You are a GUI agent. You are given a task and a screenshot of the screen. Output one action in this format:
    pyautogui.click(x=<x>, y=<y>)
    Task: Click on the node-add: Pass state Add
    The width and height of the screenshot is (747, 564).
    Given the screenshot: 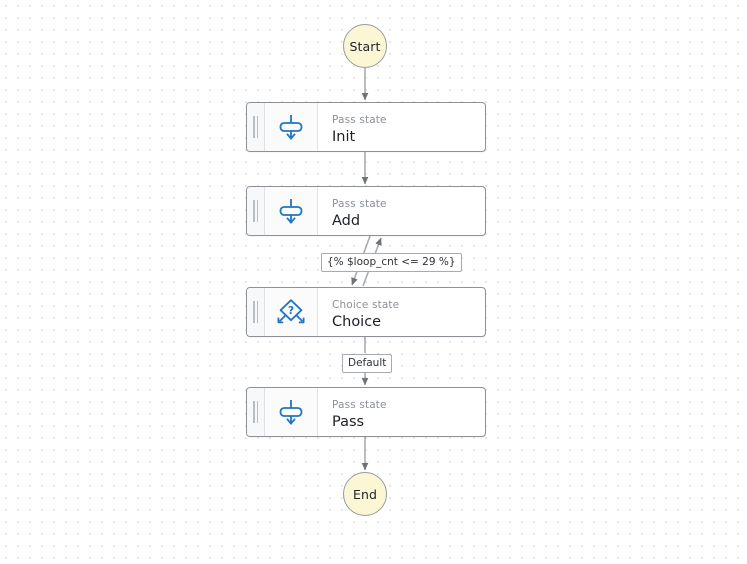 What is the action you would take?
    pyautogui.click(x=366, y=211)
    